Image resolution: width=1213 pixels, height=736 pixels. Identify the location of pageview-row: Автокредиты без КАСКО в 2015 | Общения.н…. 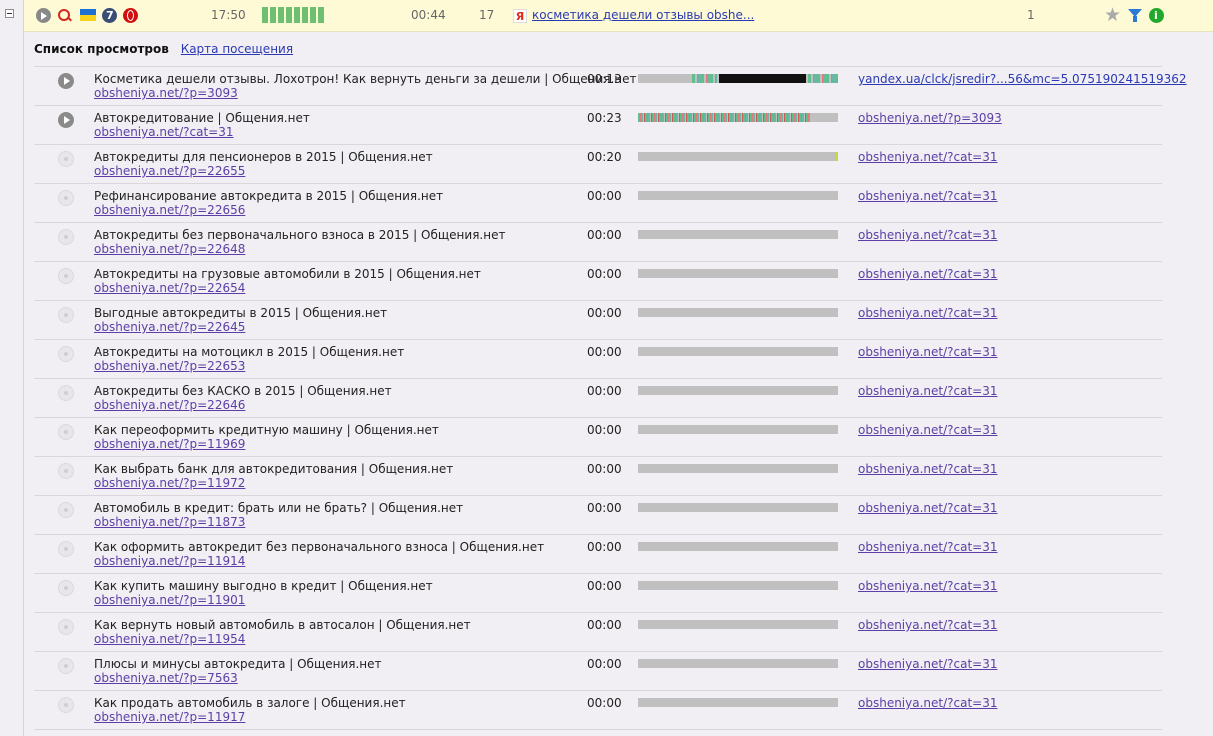
(598, 398).